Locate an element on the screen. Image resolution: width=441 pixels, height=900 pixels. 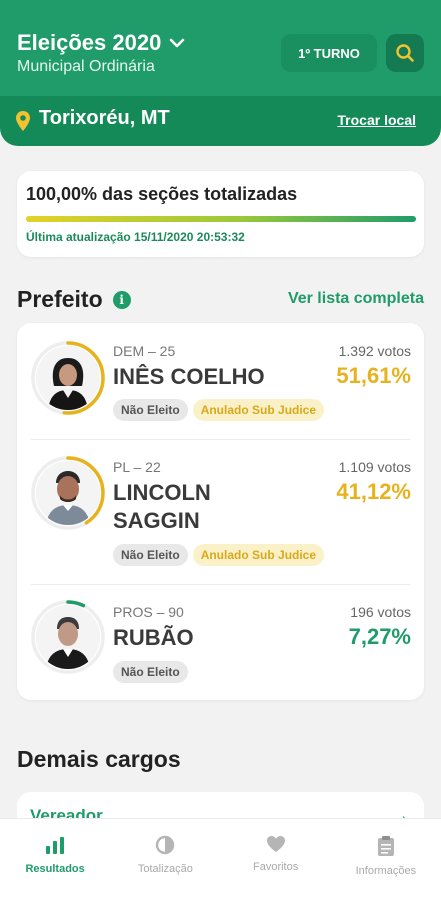
heart-icon is located at coordinates (275, 844).